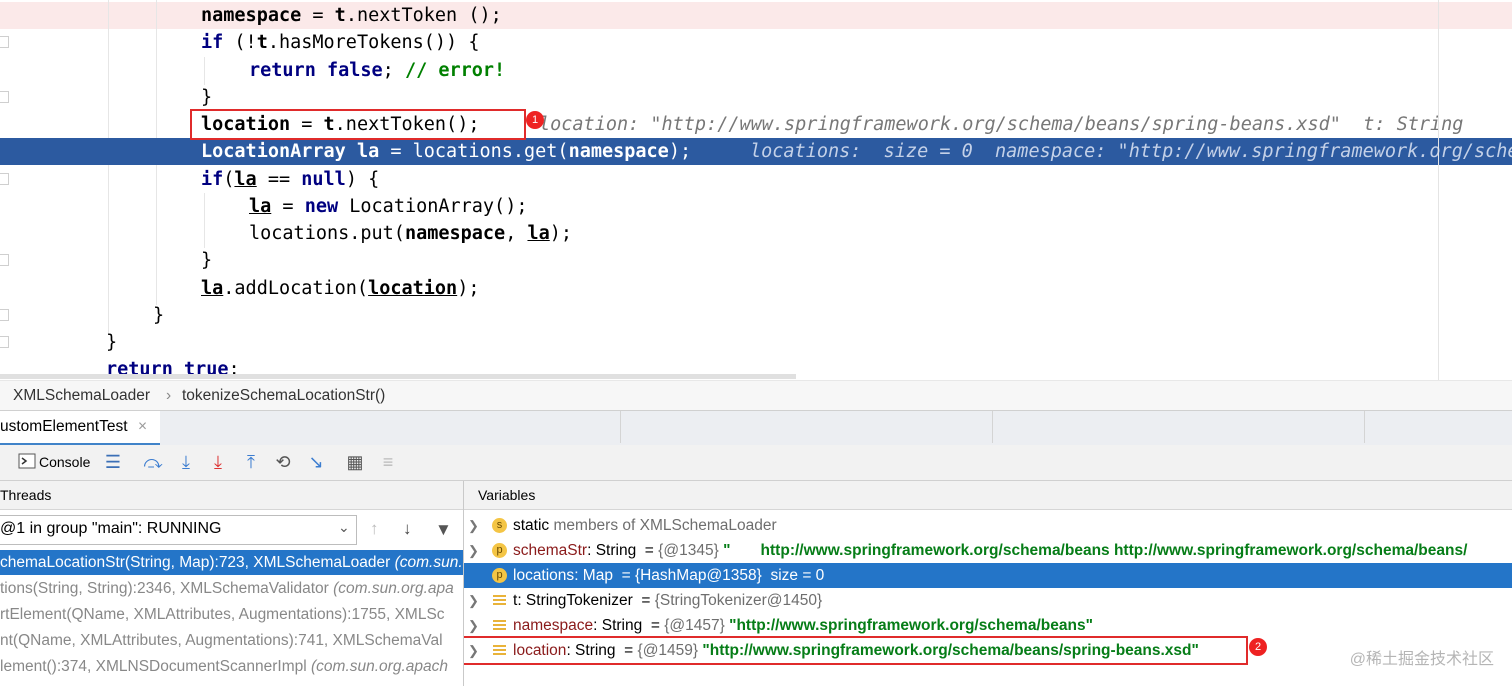  I want to click on highlight-box-location-var, so click(856, 650).